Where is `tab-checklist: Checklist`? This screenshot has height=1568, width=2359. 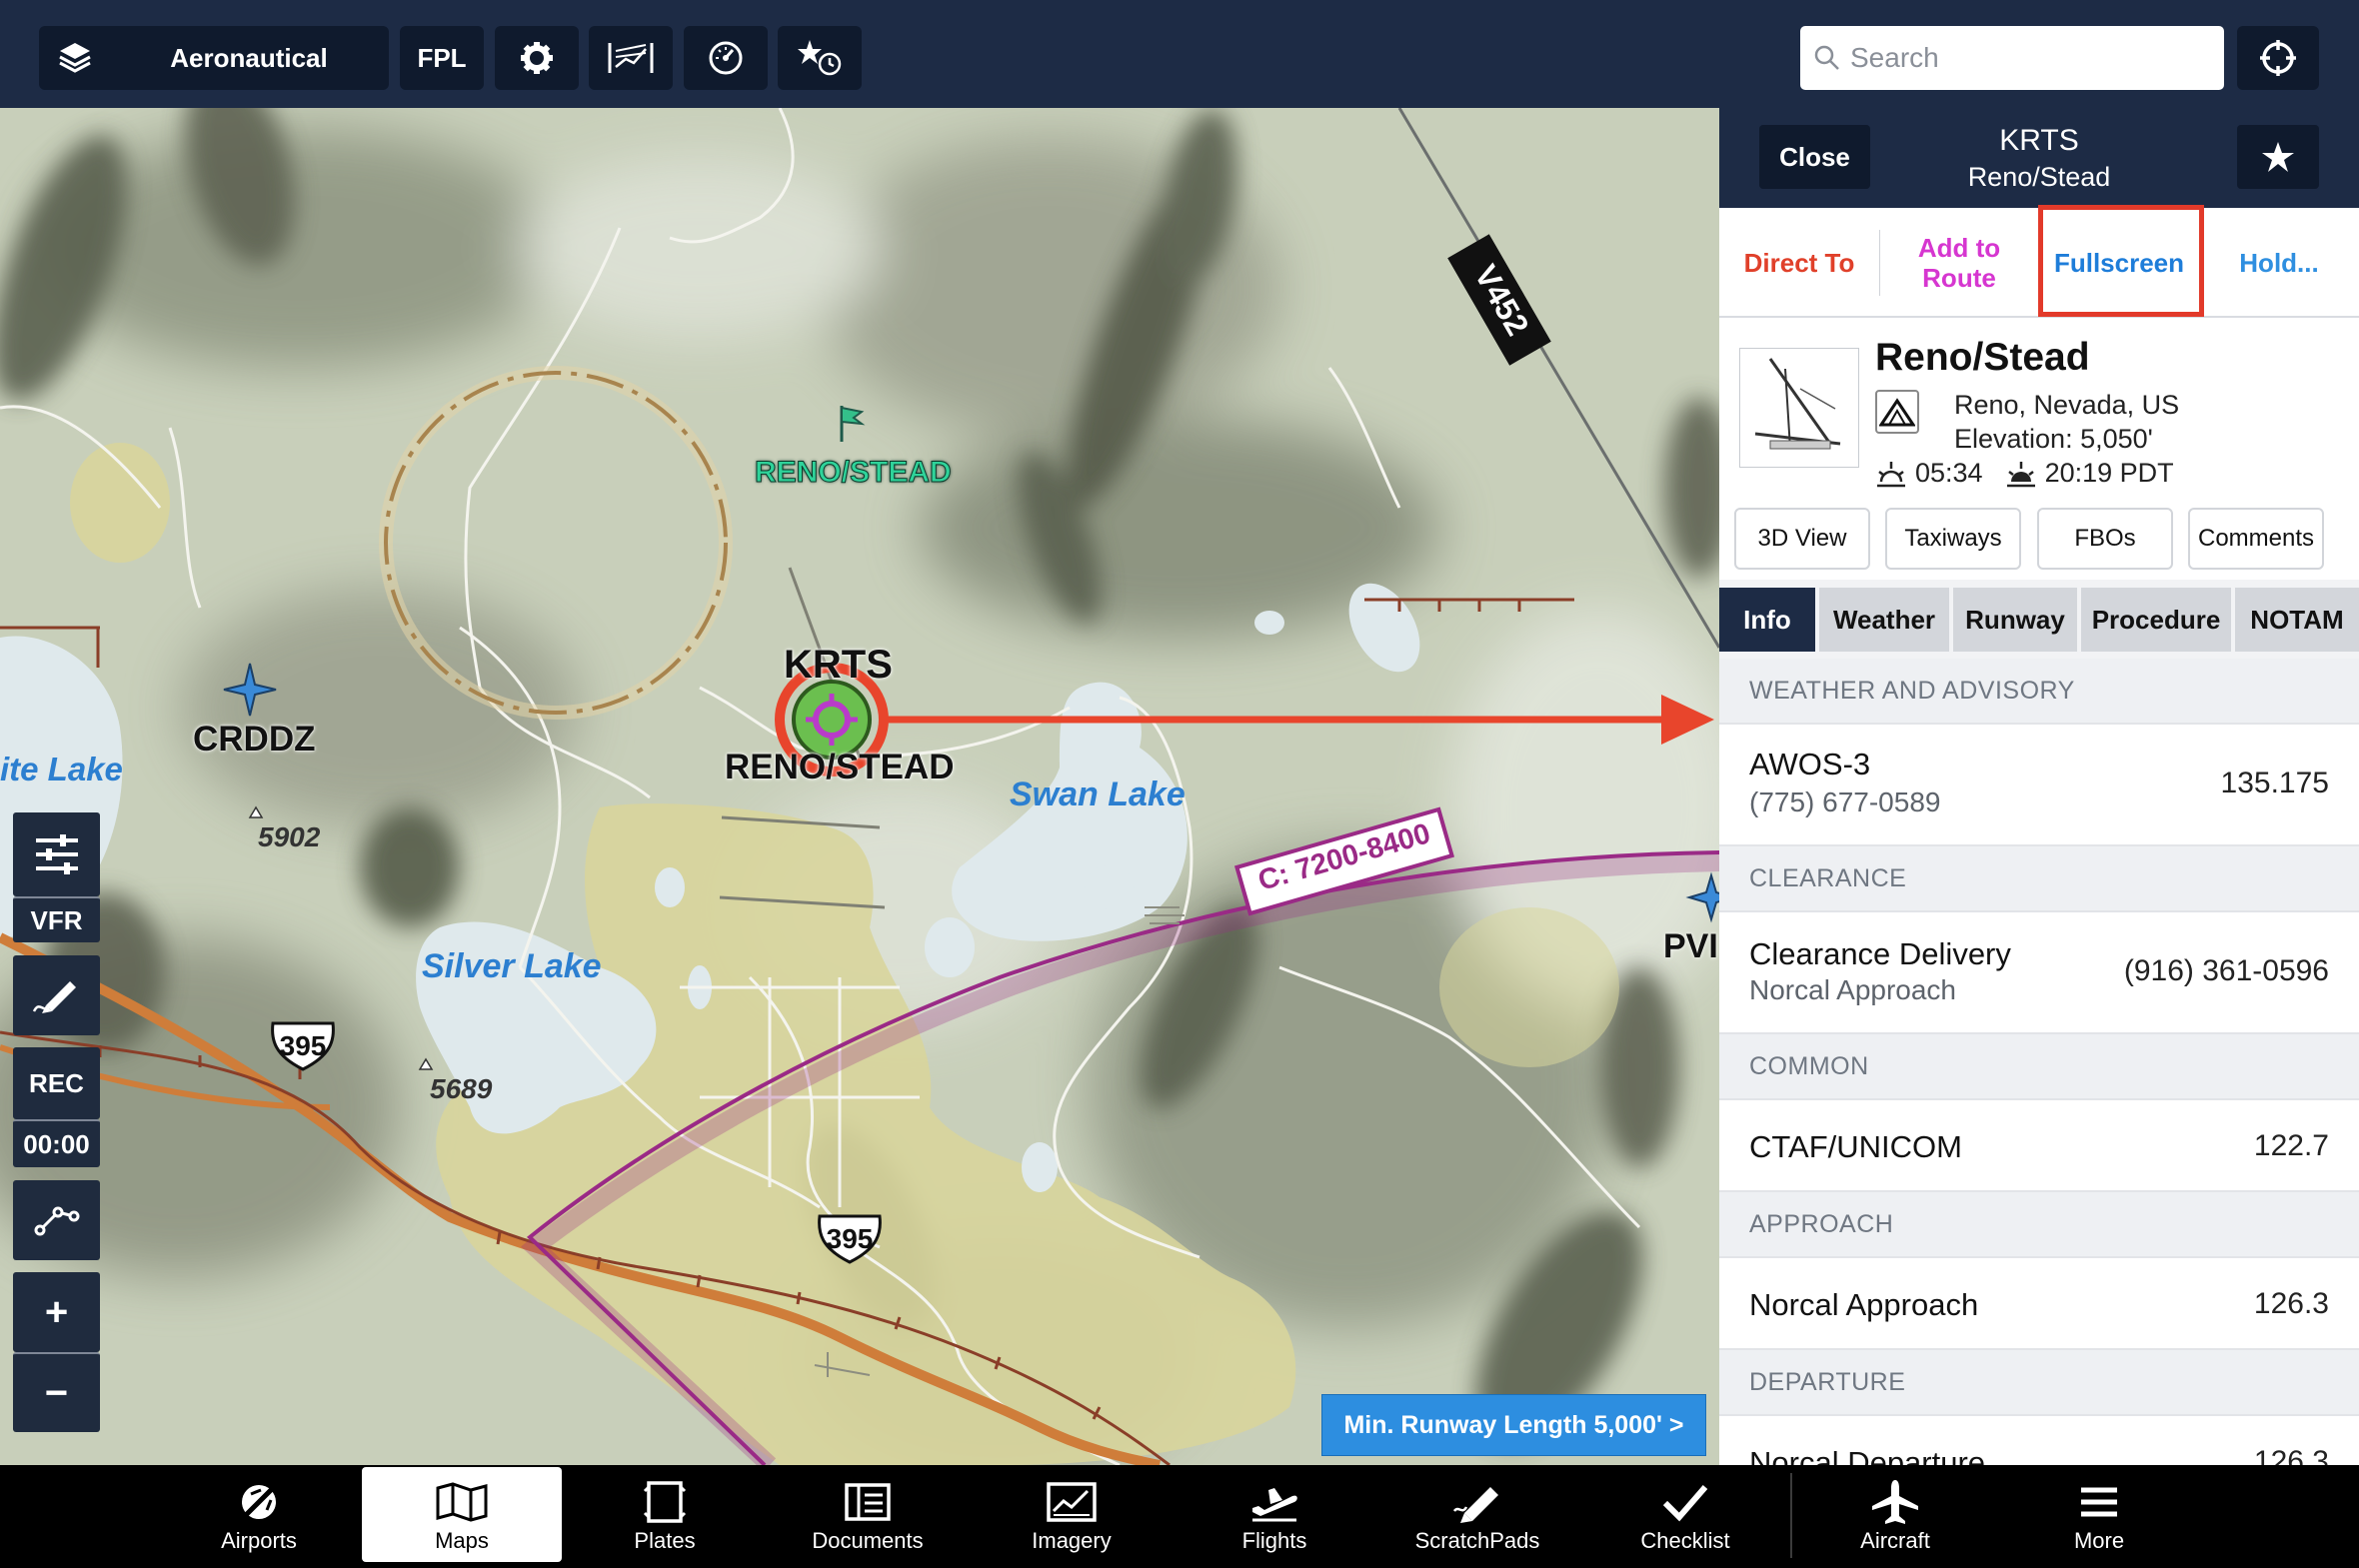
tab-checklist: Checklist is located at coordinates (1685, 1515).